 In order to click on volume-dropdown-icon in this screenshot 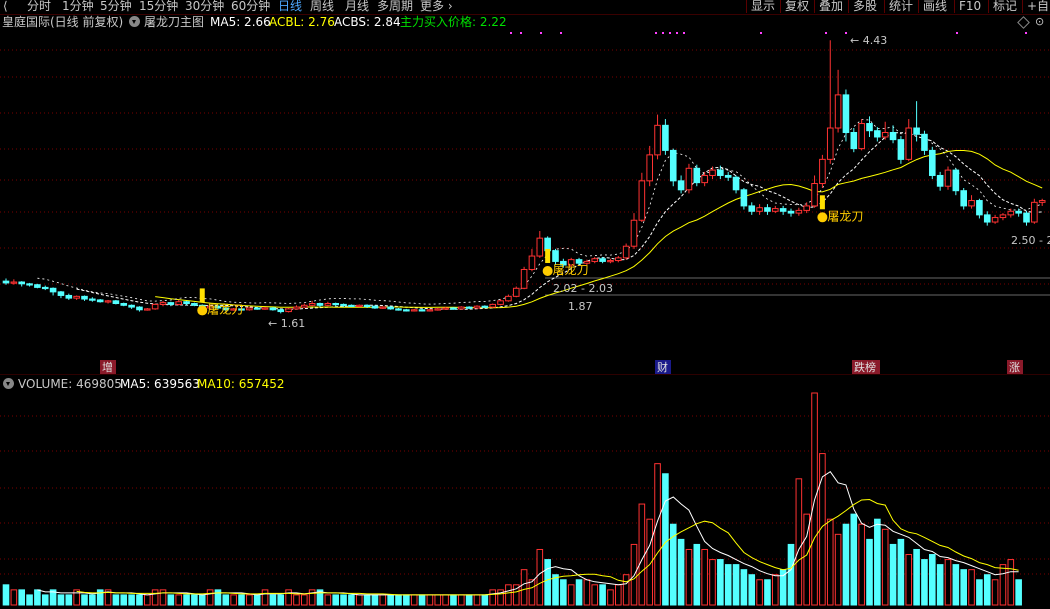, I will do `click(8, 383)`.